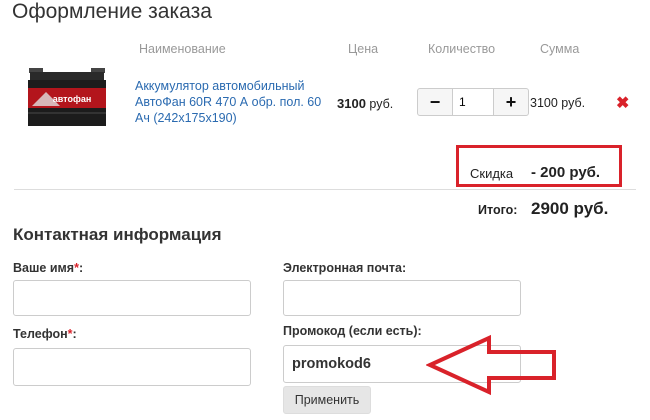 Image resolution: width=650 pixels, height=420 pixels. I want to click on product-image: автофан, so click(67, 98).